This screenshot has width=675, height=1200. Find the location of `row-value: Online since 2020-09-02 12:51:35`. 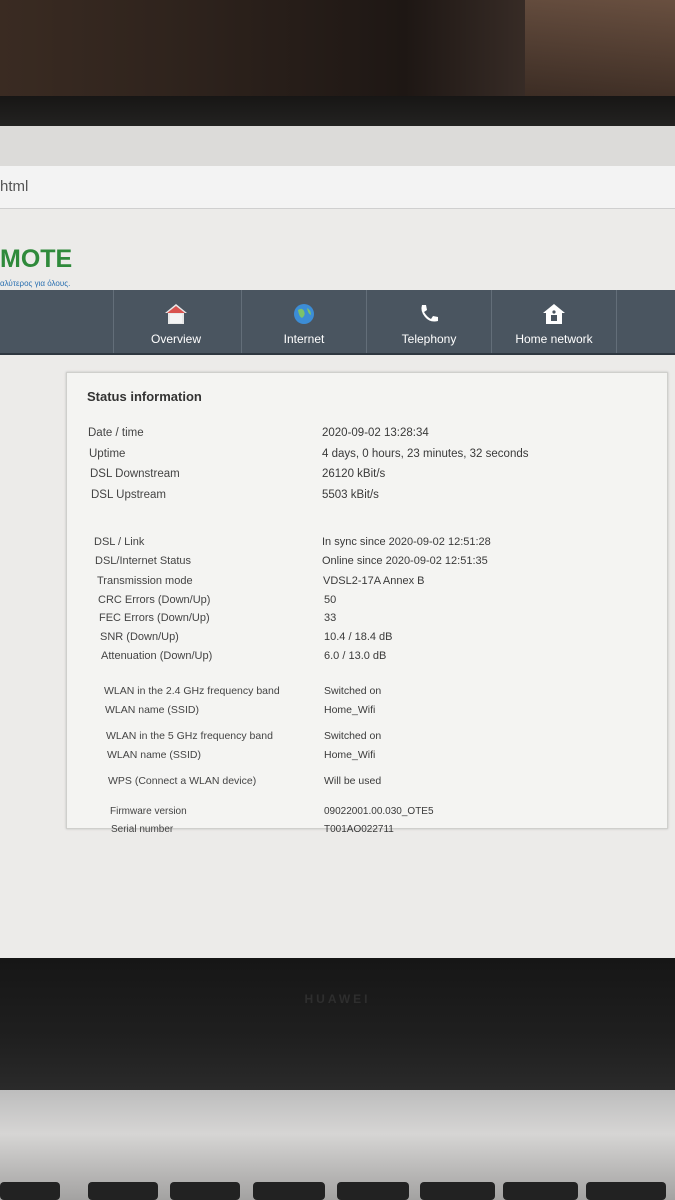

row-value: Online since 2020-09-02 12:51:35 is located at coordinates (405, 561).